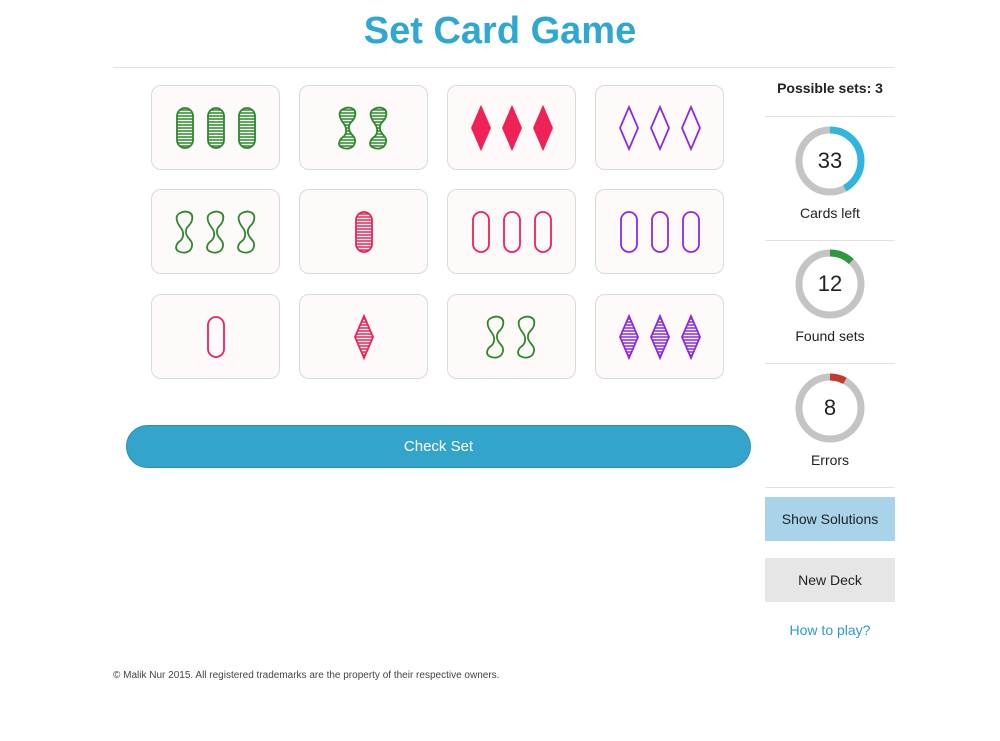  Describe the element at coordinates (503, 67) in the screenshot. I see `header-divider` at that location.